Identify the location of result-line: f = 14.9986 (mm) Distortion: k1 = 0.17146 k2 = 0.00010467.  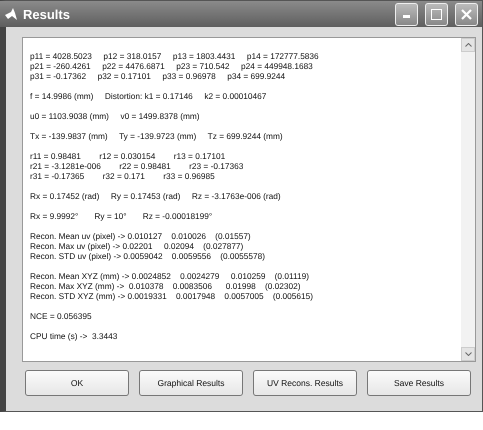
(149, 96).